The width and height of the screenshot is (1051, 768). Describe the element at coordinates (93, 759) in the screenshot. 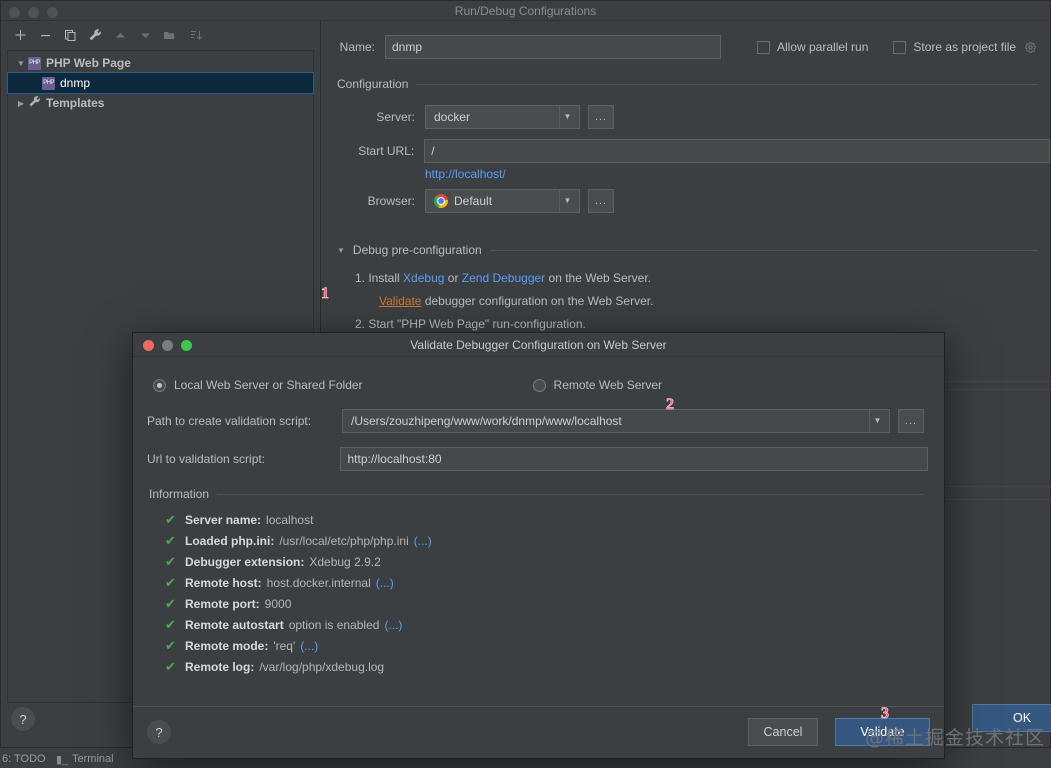

I see `status-terminal: Terminal` at that location.